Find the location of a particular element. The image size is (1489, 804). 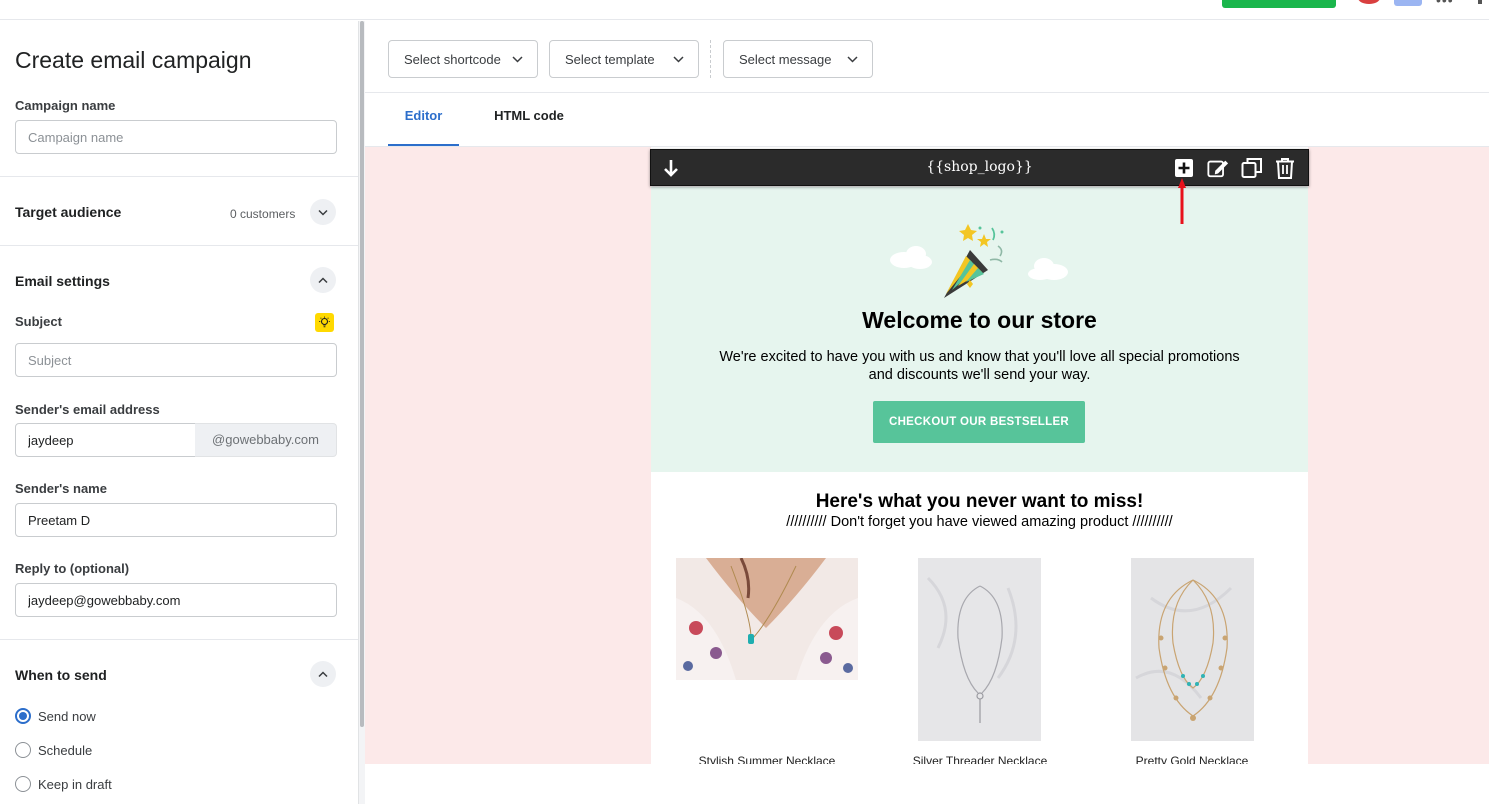

select-message-label: Select message is located at coordinates (785, 59).